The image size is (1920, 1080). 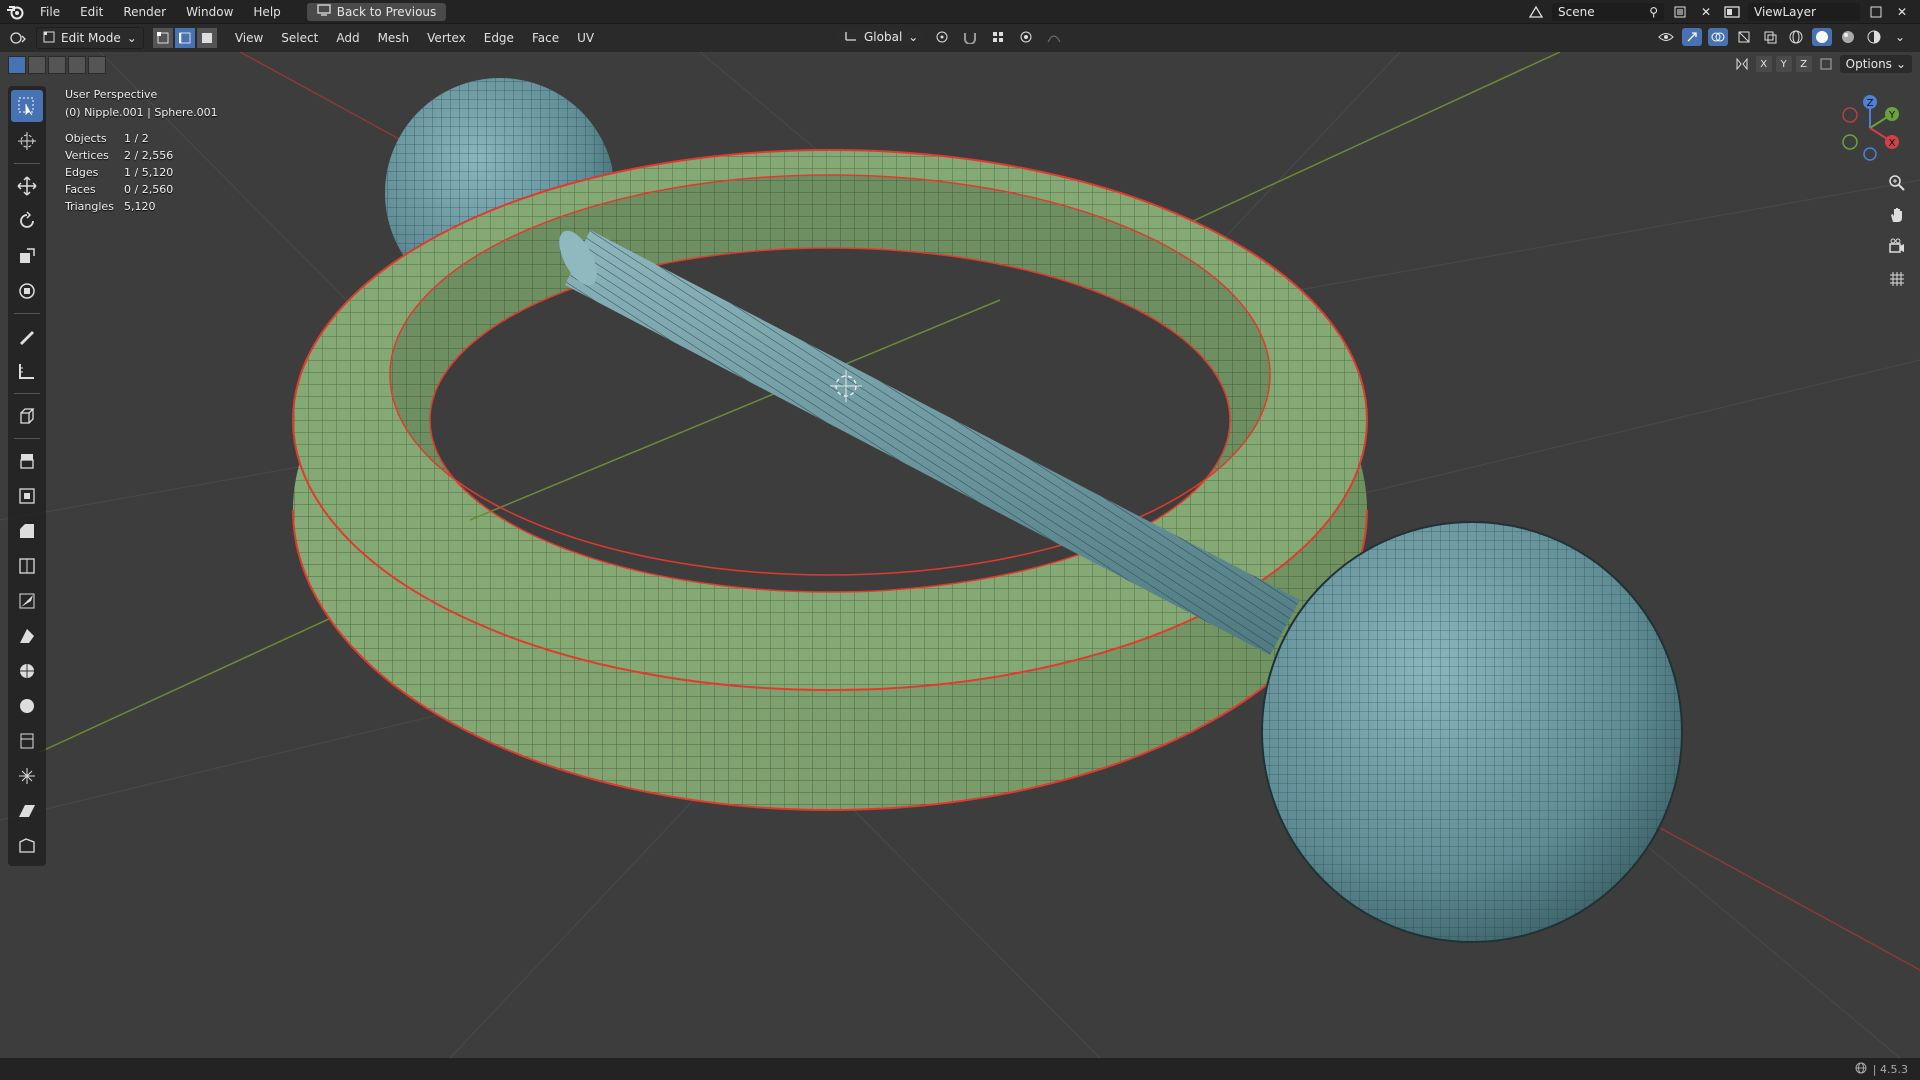 I want to click on scene-icon, so click(x=1536, y=12).